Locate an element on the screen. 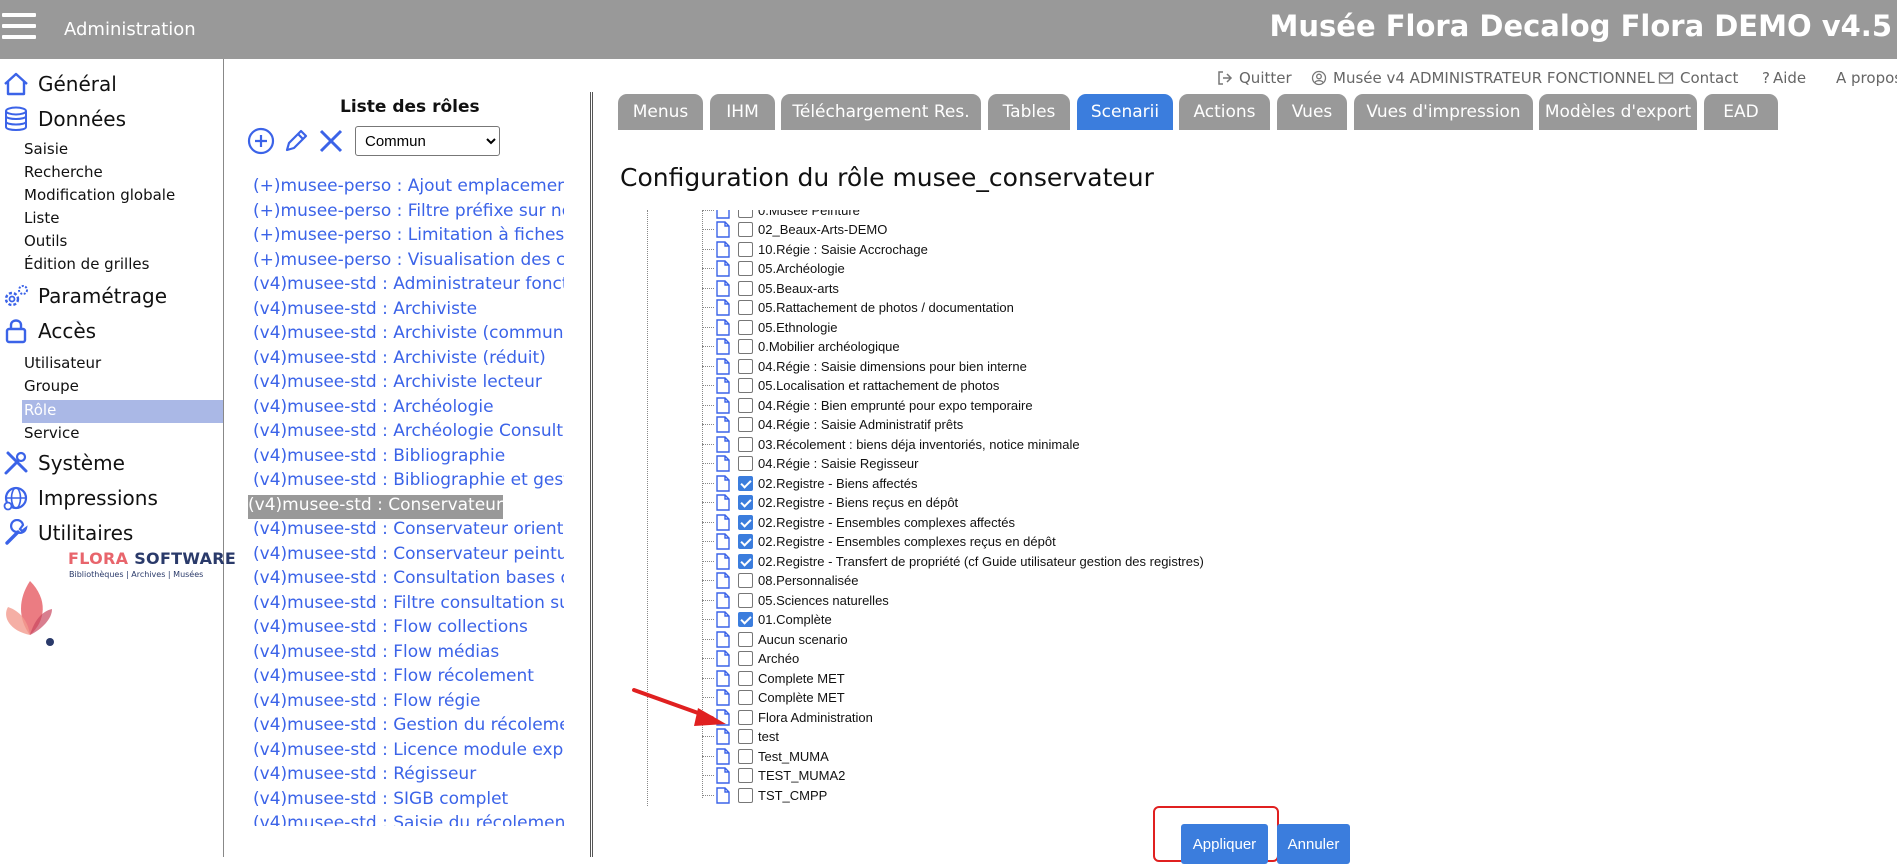  sidebar-item-systeme: Système is located at coordinates (62, 463).